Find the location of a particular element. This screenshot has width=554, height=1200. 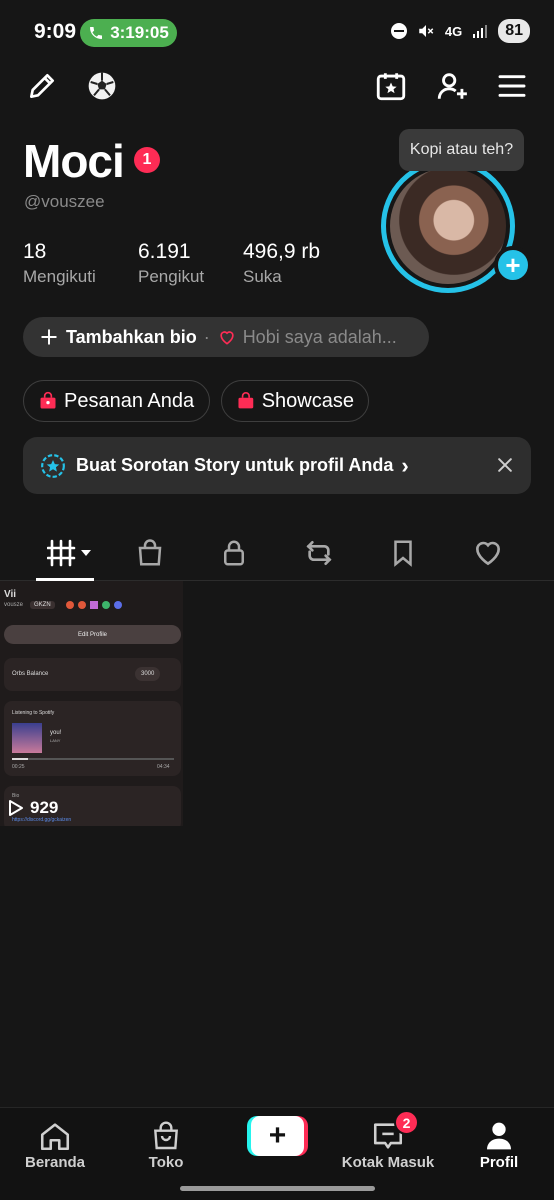

home-icon is located at coordinates (55, 1137).